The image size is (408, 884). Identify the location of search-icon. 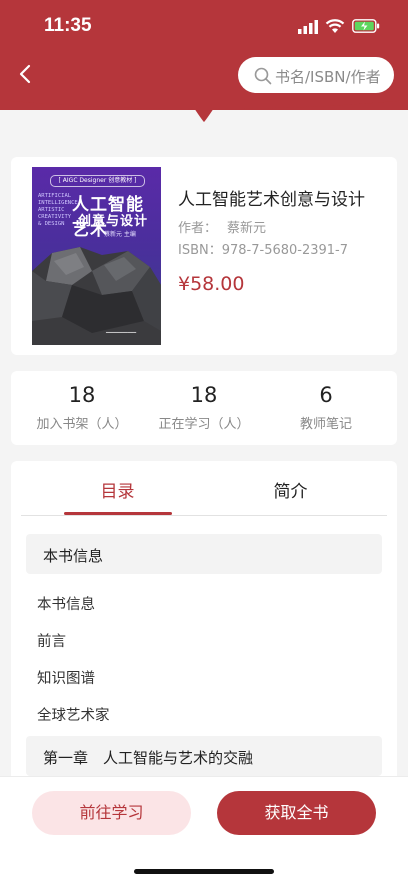
(263, 76).